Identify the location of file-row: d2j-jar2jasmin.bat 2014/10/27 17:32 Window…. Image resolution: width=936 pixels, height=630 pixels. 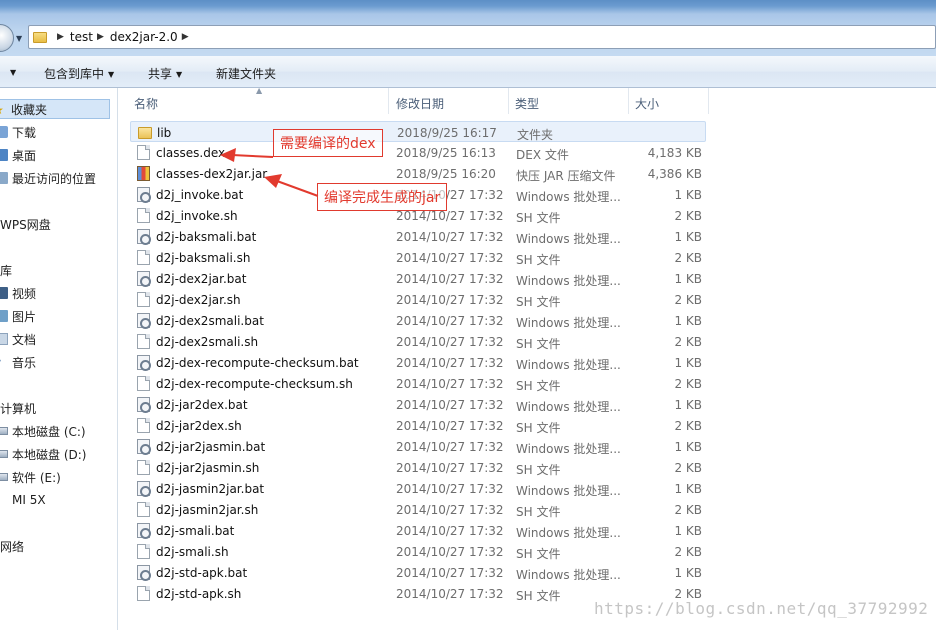
(418, 446).